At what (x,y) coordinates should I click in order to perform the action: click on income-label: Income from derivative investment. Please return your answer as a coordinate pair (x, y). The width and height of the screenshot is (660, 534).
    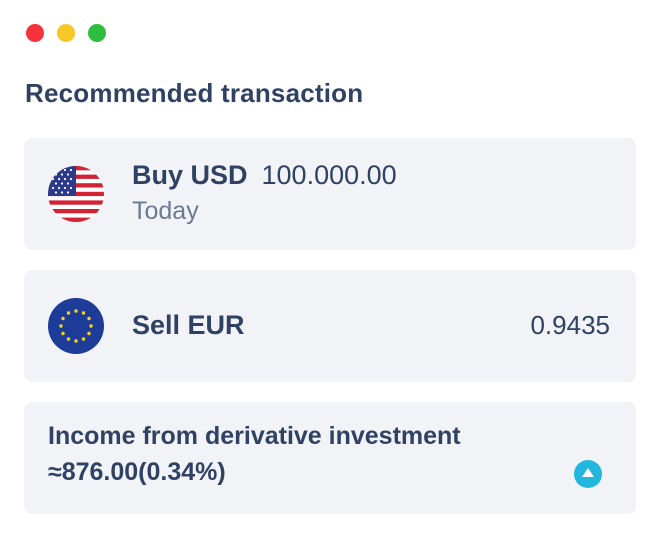
    Looking at the image, I should click on (254, 436).